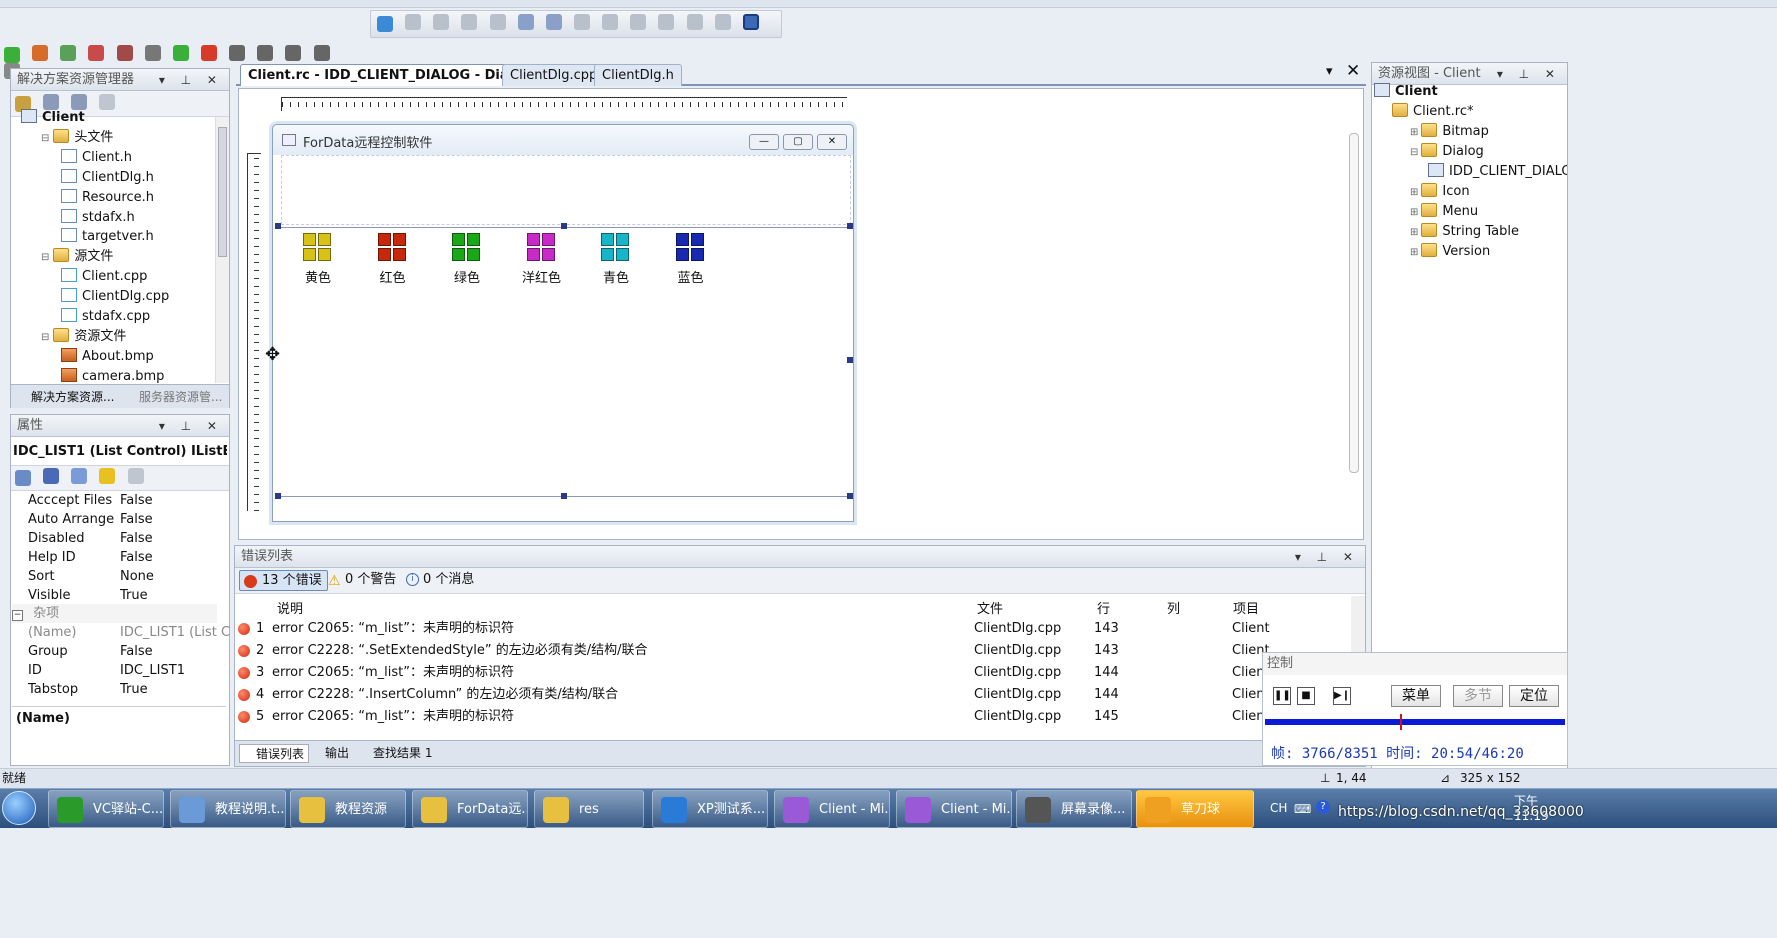 The width and height of the screenshot is (1777, 938). What do you see at coordinates (152, 670) in the screenshot?
I see `property-value: IDC_LIST1` at bounding box center [152, 670].